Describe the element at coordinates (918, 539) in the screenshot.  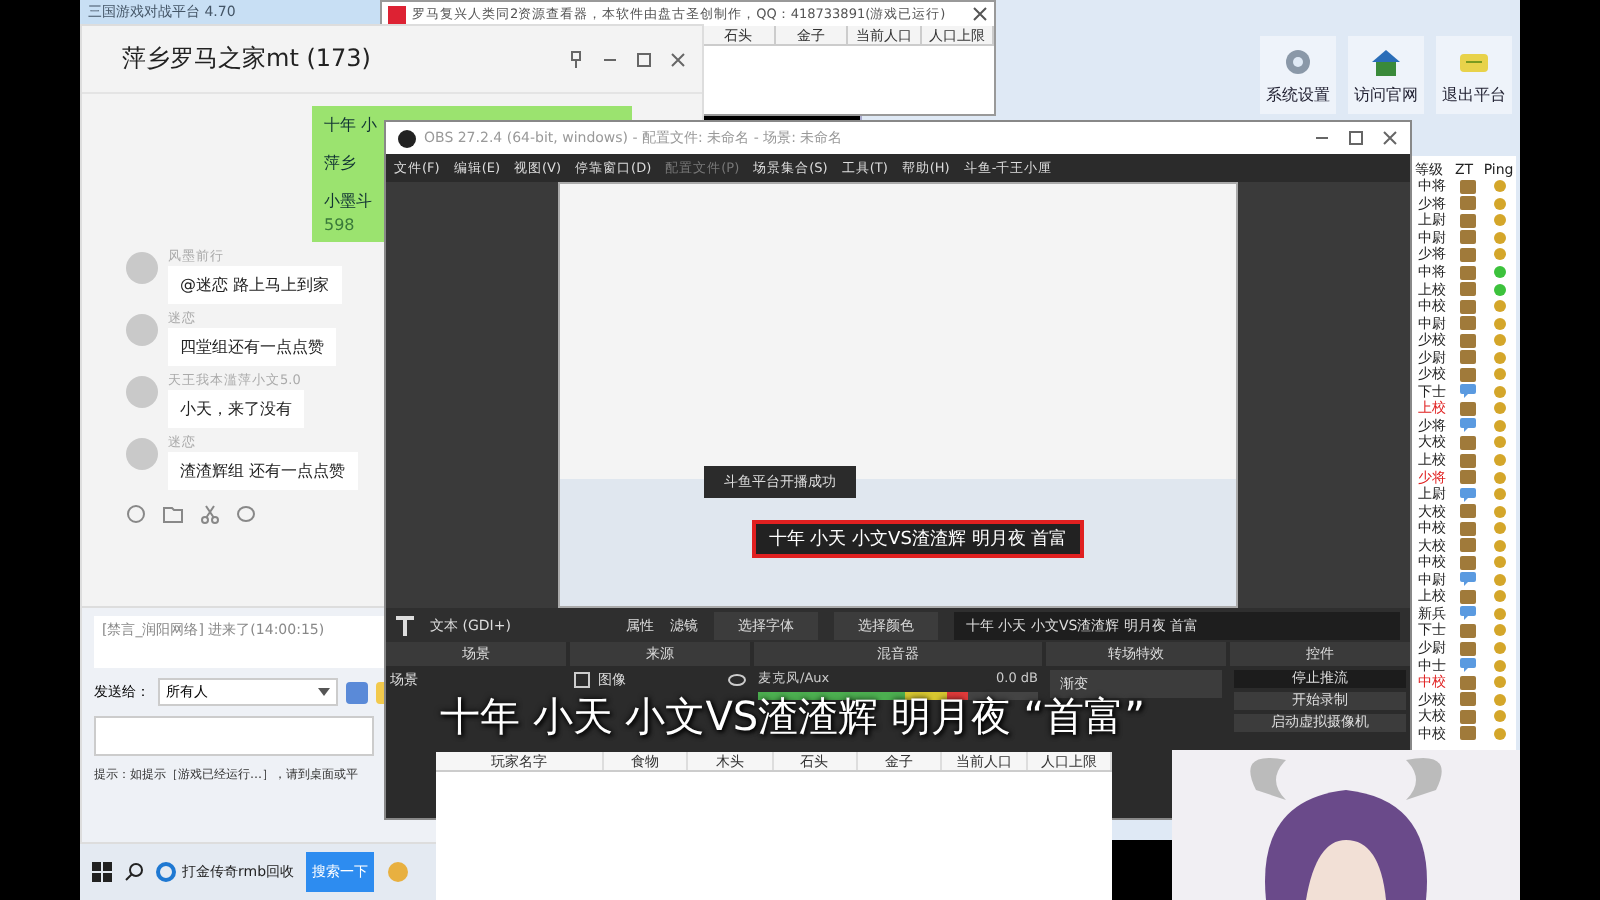
I see `text-source-preview: 十年 小天 小文VS渣渣辉 明月夜 首富` at that location.